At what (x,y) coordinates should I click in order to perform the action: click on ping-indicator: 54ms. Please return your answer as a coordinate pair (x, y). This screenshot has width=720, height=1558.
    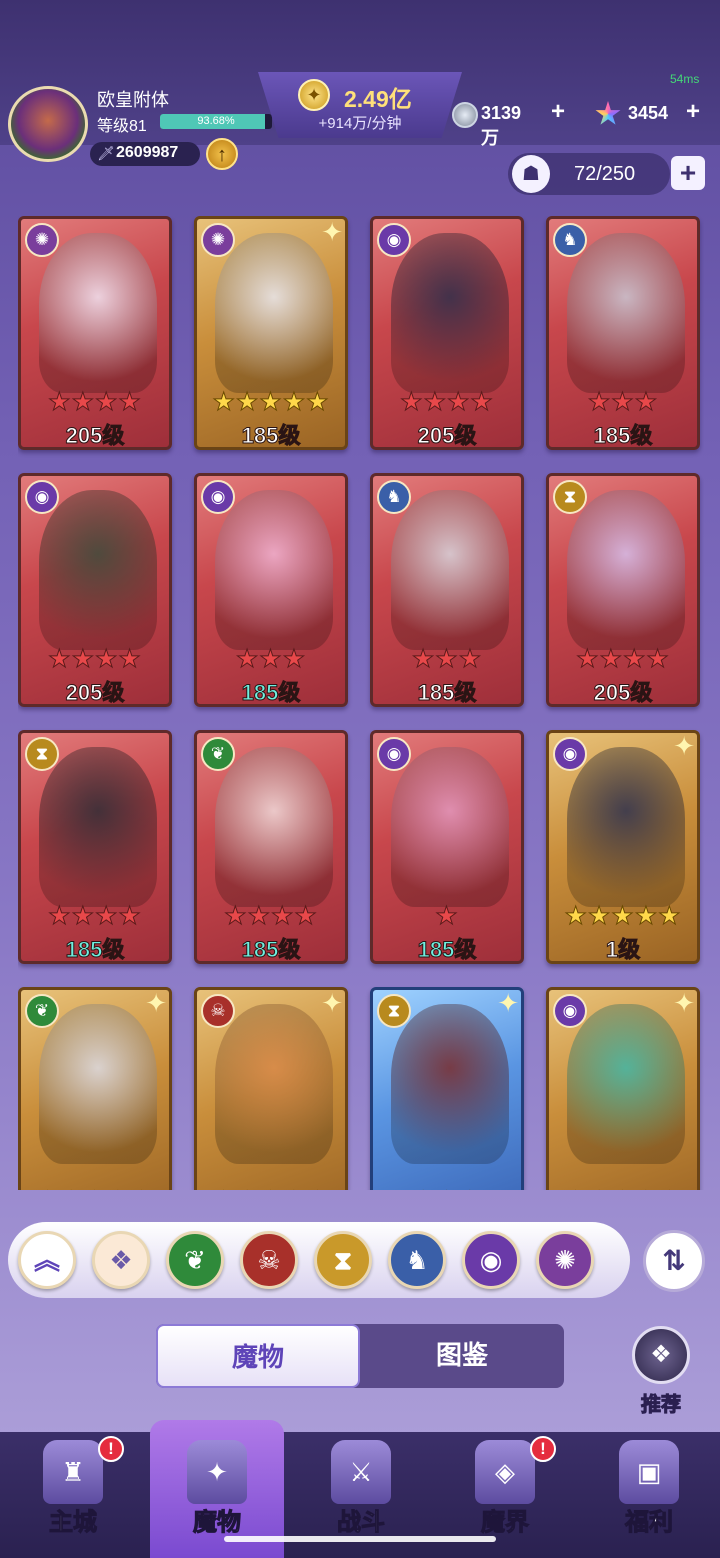
    Looking at the image, I should click on (685, 79).